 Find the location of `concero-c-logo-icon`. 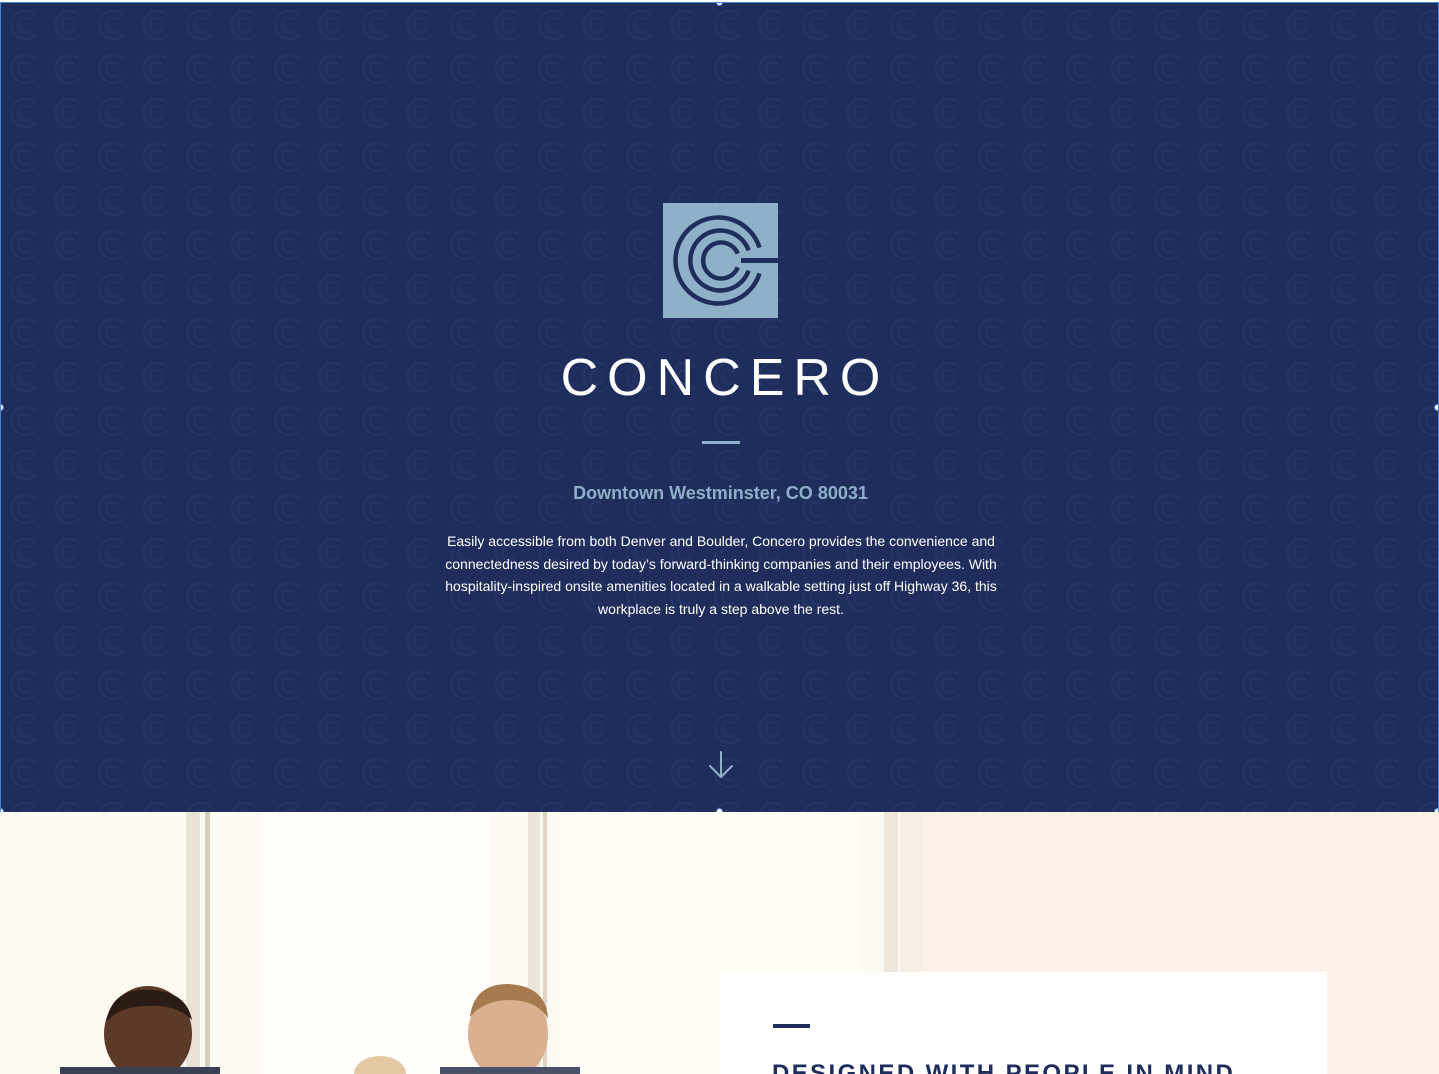

concero-c-logo-icon is located at coordinates (720, 260).